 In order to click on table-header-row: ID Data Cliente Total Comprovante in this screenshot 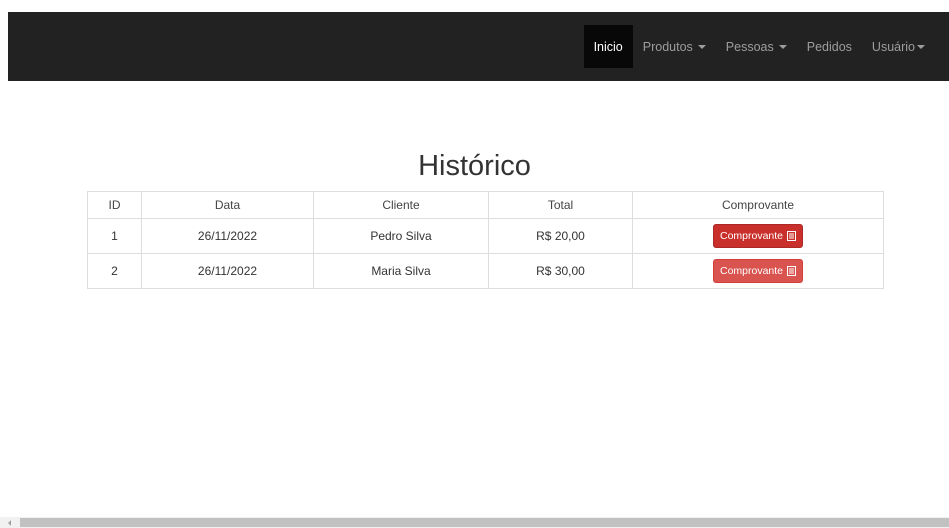, I will do `click(485, 205)`.